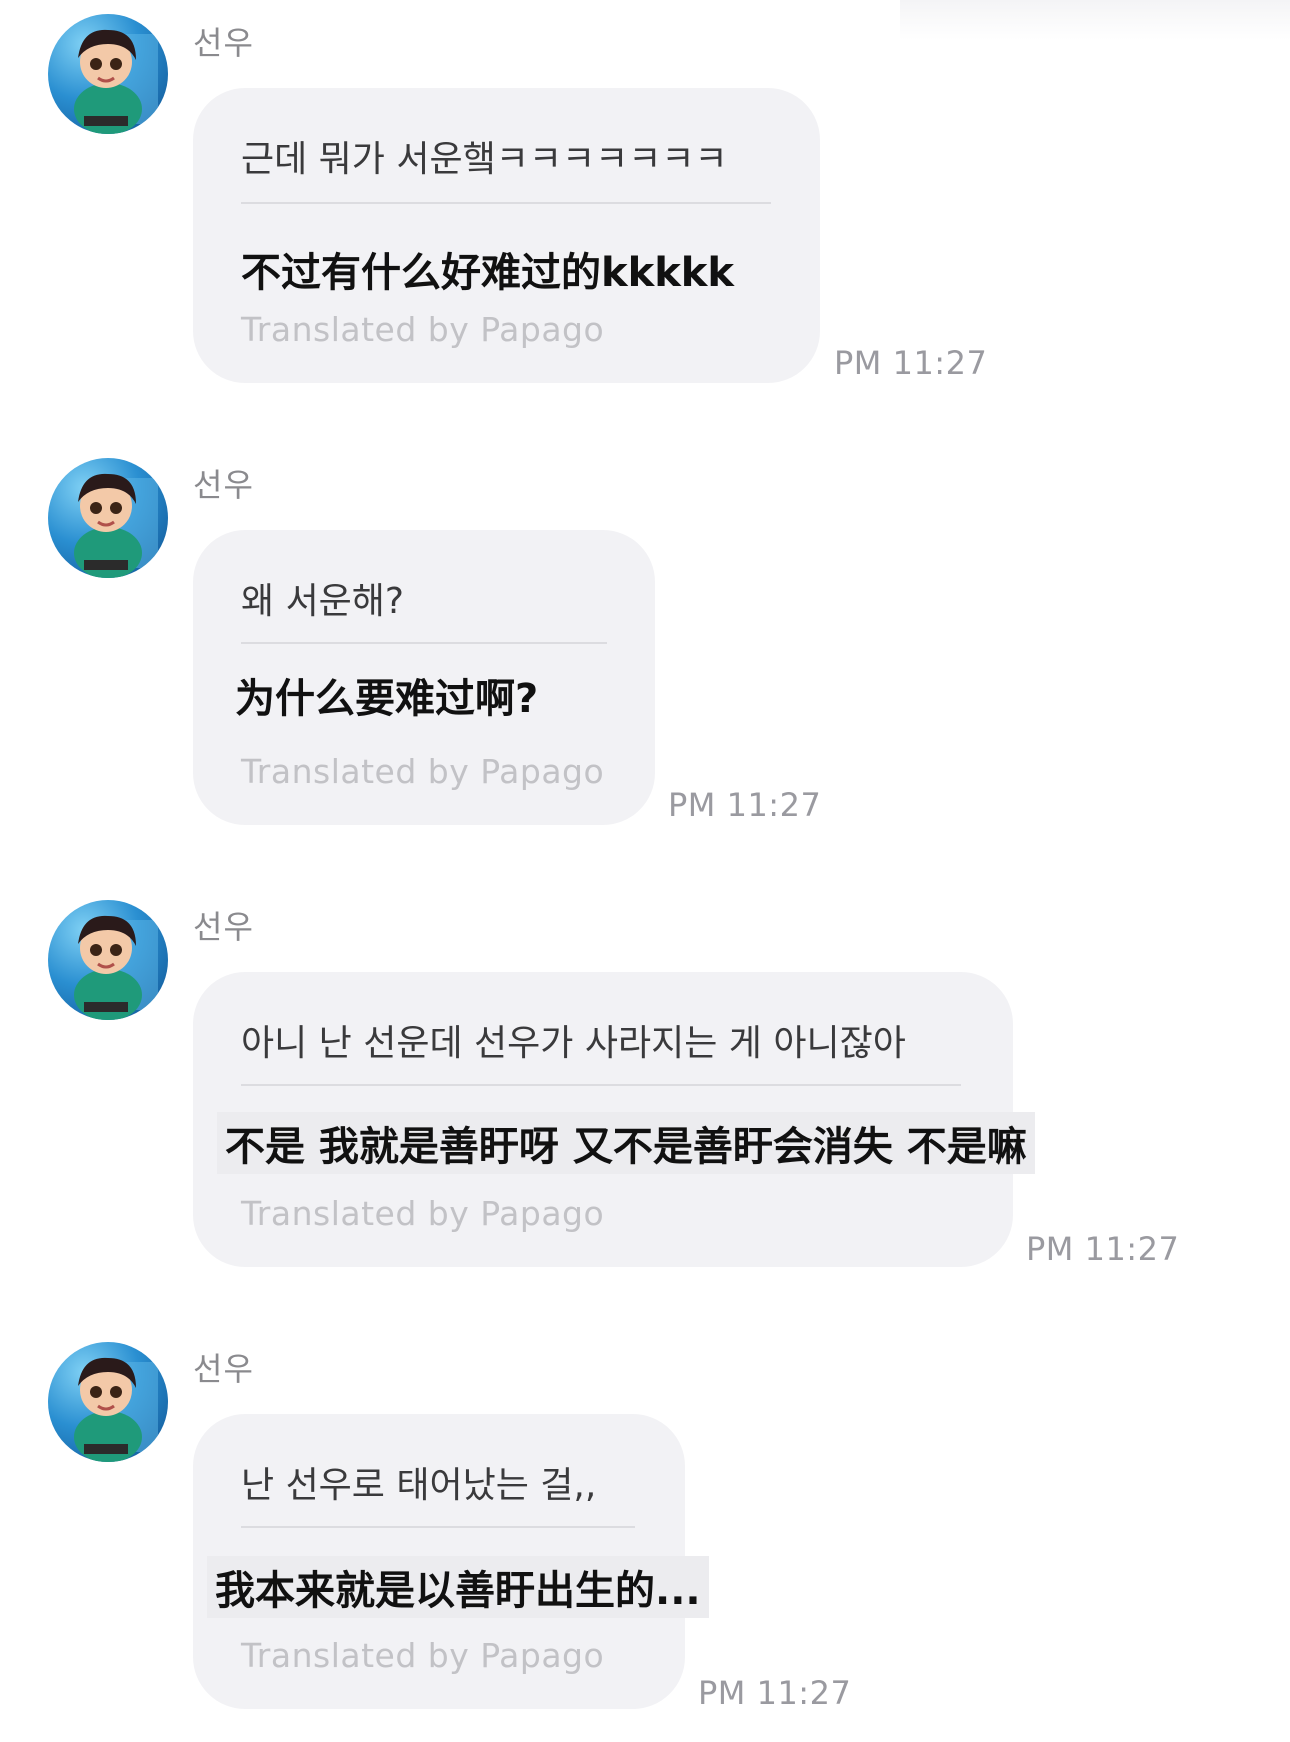 The width and height of the screenshot is (1290, 1742). Describe the element at coordinates (323, 601) in the screenshot. I see `original-text: 왜 서운해?` at that location.